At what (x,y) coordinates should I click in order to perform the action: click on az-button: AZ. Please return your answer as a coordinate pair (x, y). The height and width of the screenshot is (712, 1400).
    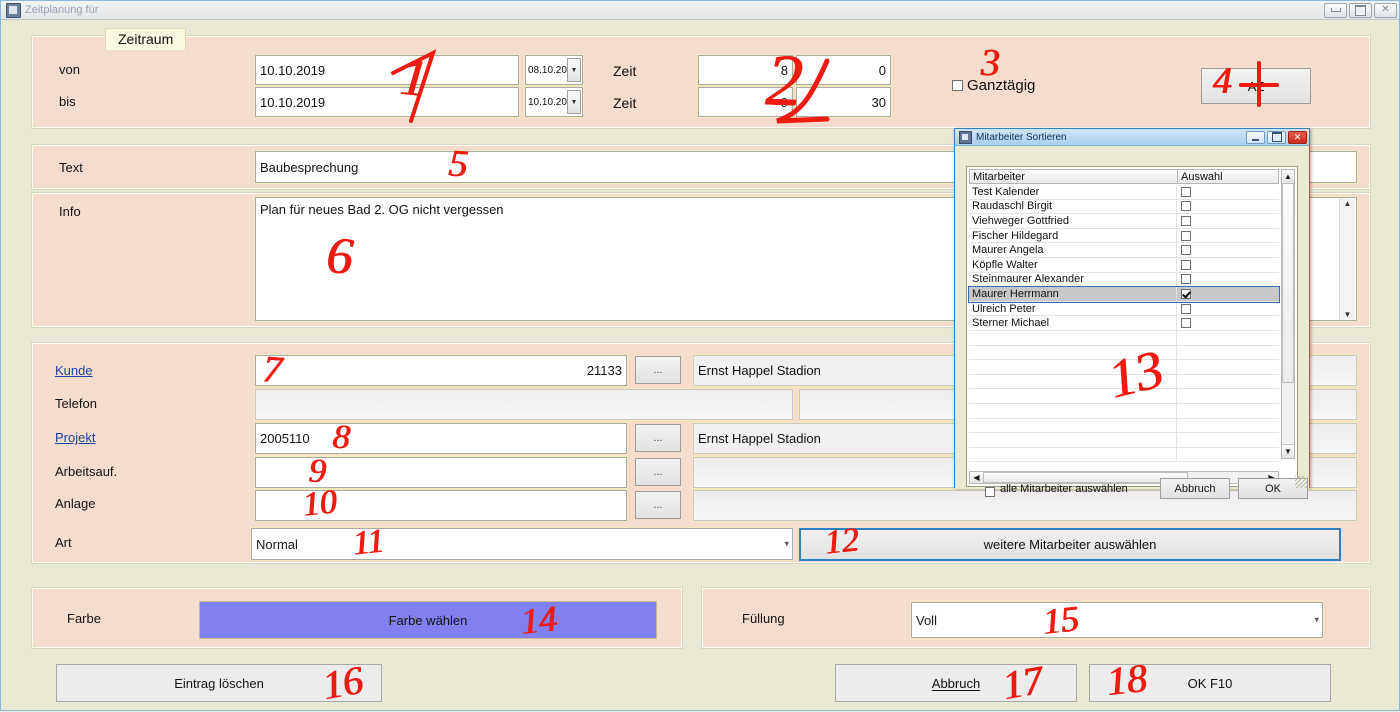
    Looking at the image, I should click on (1256, 86).